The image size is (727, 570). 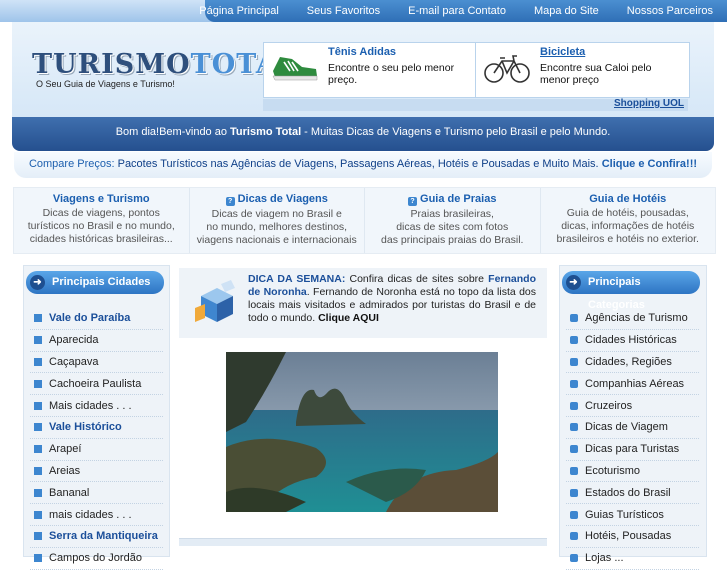 I want to click on sidebar-city-label: Areias, so click(x=65, y=470).